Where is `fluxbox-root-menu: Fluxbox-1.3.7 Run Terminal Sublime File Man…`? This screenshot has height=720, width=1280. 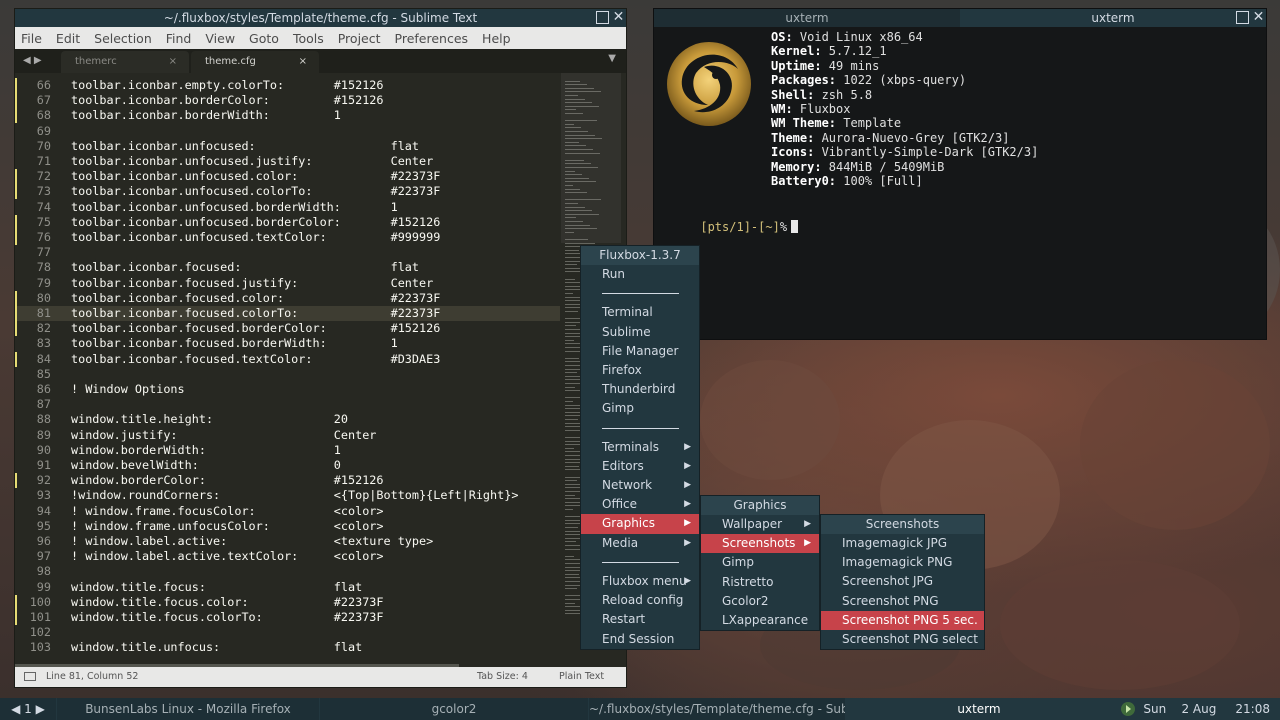
fluxbox-root-menu: Fluxbox-1.3.7 Run Terminal Sublime File Man… is located at coordinates (640, 447).